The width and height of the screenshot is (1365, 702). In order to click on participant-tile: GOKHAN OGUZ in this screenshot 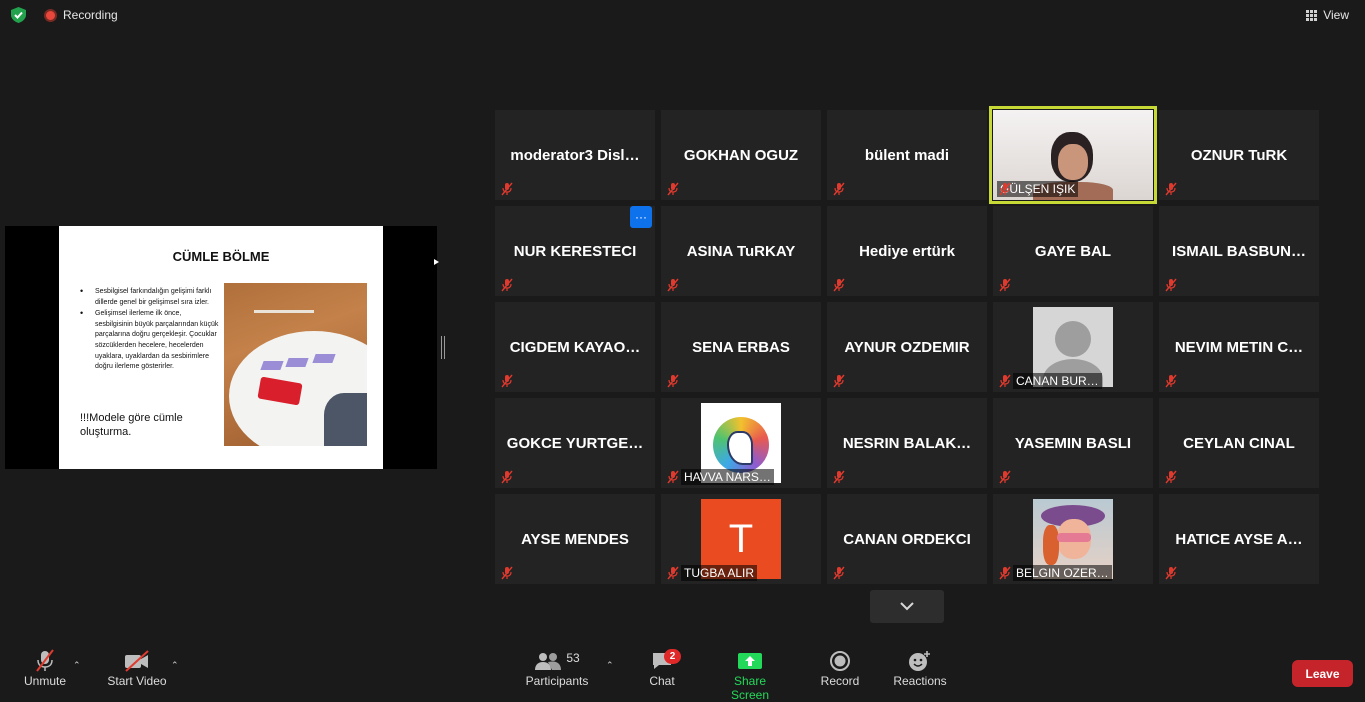, I will do `click(741, 155)`.